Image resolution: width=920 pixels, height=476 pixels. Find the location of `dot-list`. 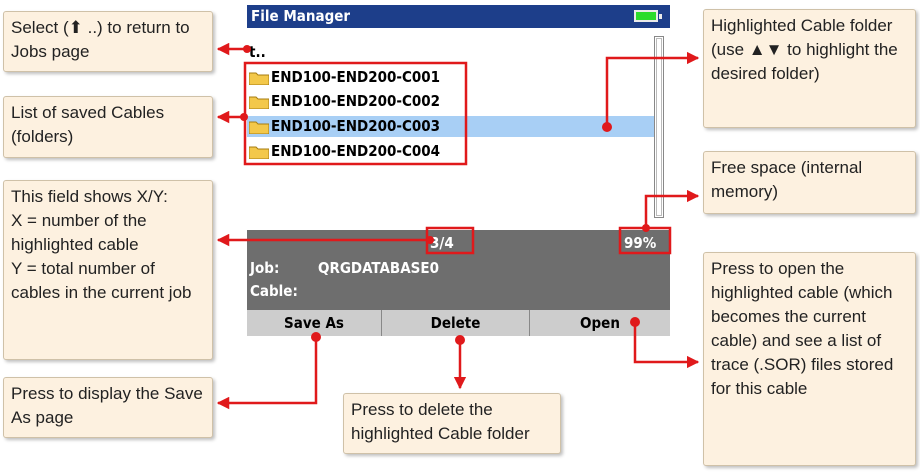

dot-list is located at coordinates (244, 117).